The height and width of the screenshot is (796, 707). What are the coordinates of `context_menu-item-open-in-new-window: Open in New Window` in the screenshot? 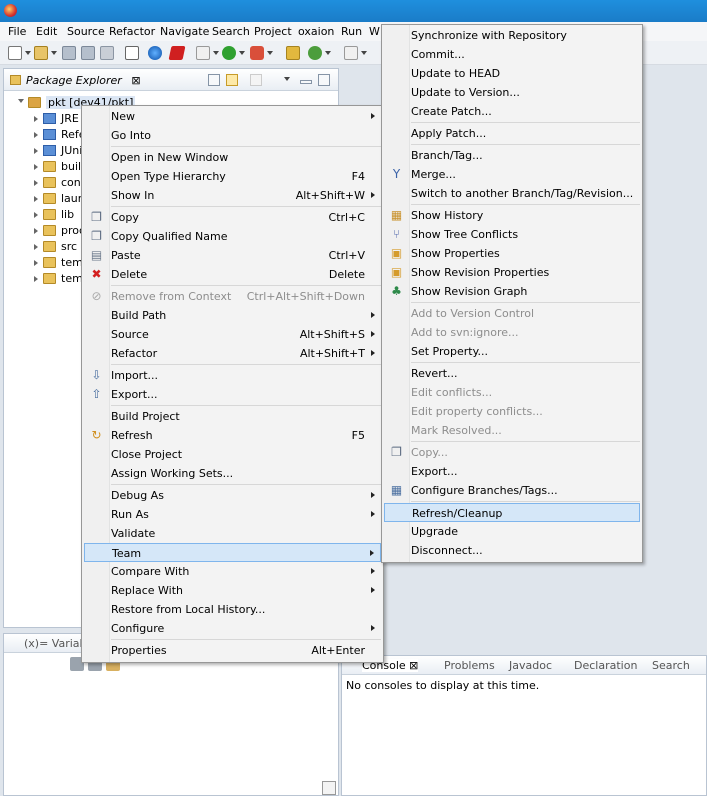 It's located at (232, 157).